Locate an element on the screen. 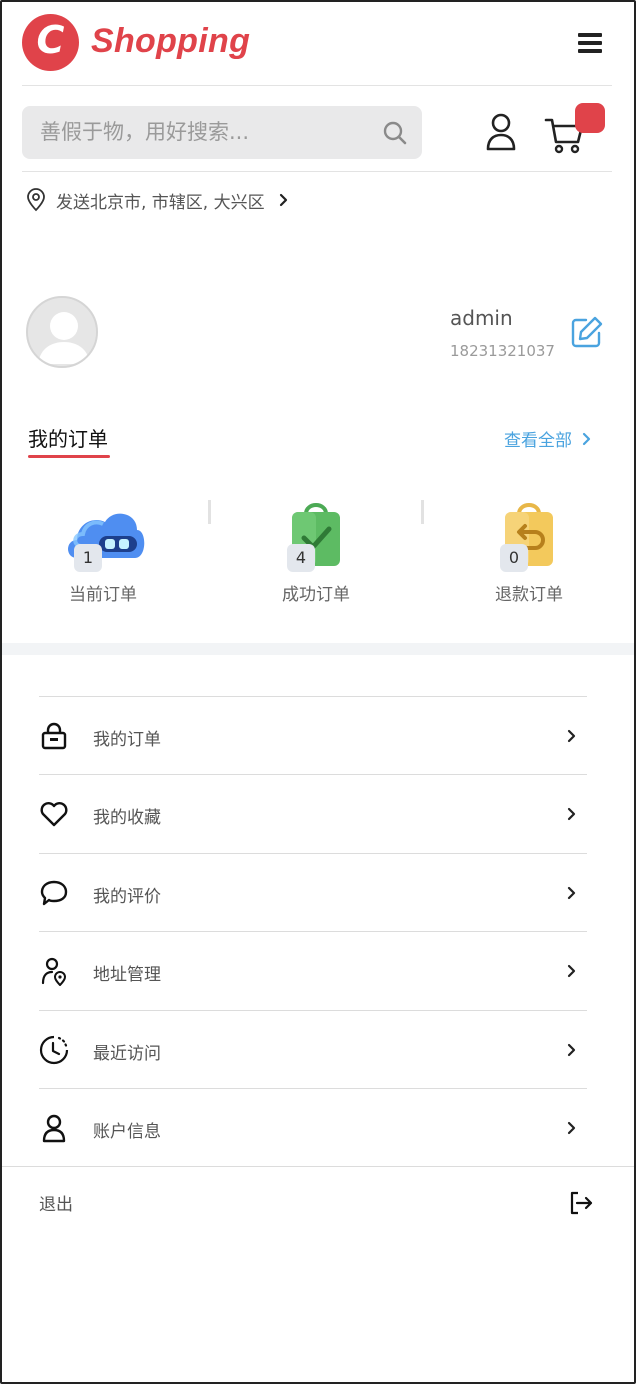  heart-icon is located at coordinates (54, 814).